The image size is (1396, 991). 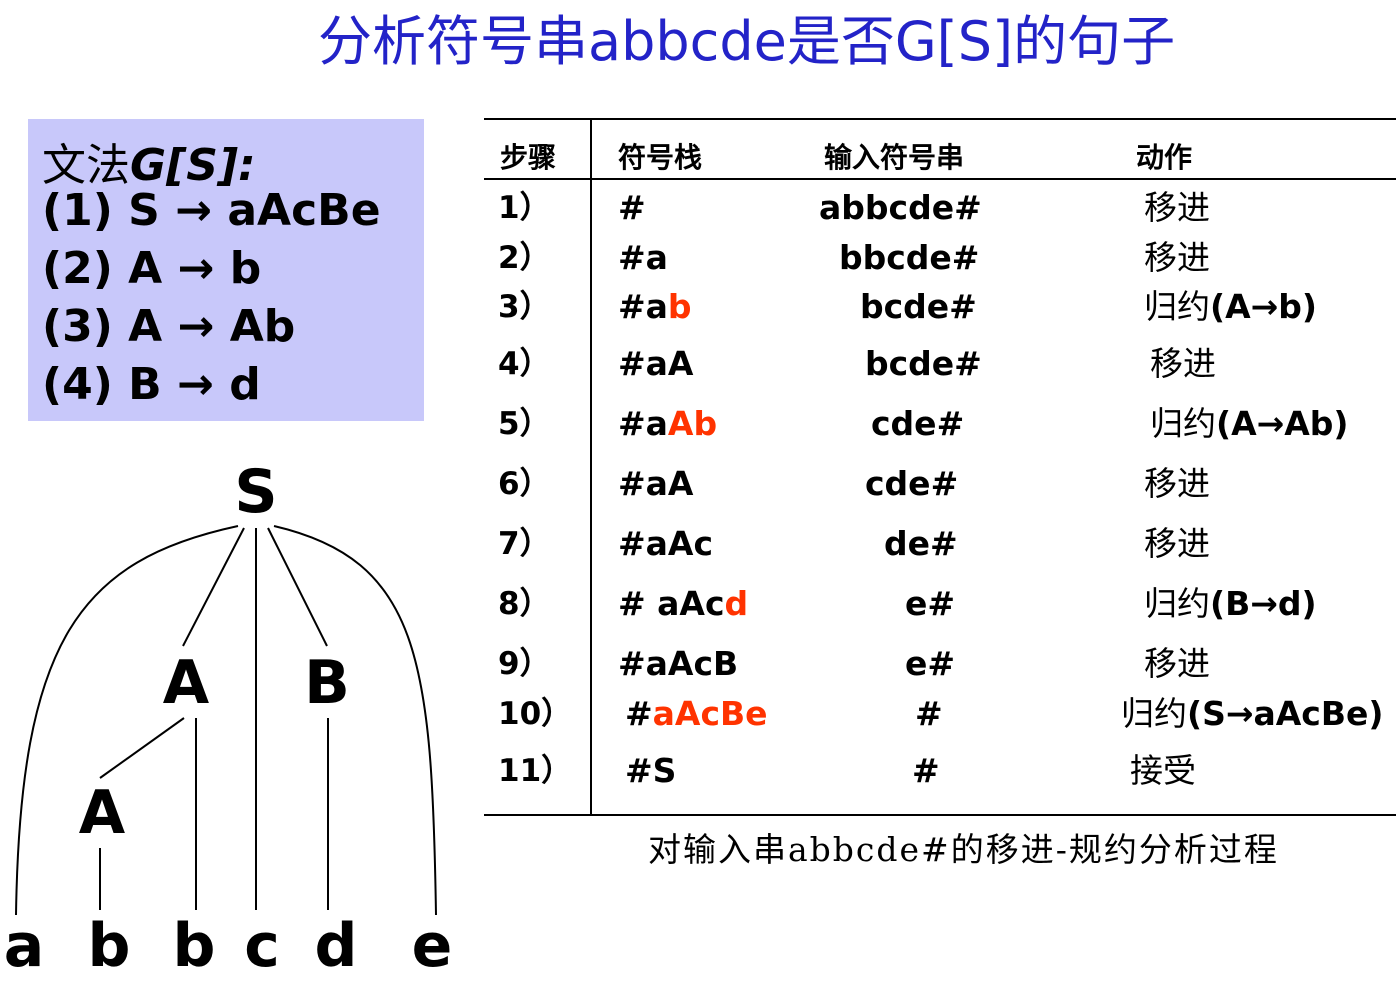 I want to click on grammar-rule: (2) A → b, so click(x=152, y=268).